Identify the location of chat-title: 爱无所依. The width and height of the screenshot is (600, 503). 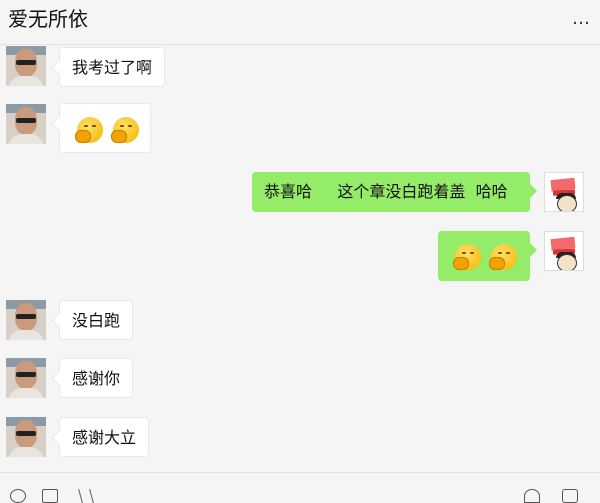
(48, 19).